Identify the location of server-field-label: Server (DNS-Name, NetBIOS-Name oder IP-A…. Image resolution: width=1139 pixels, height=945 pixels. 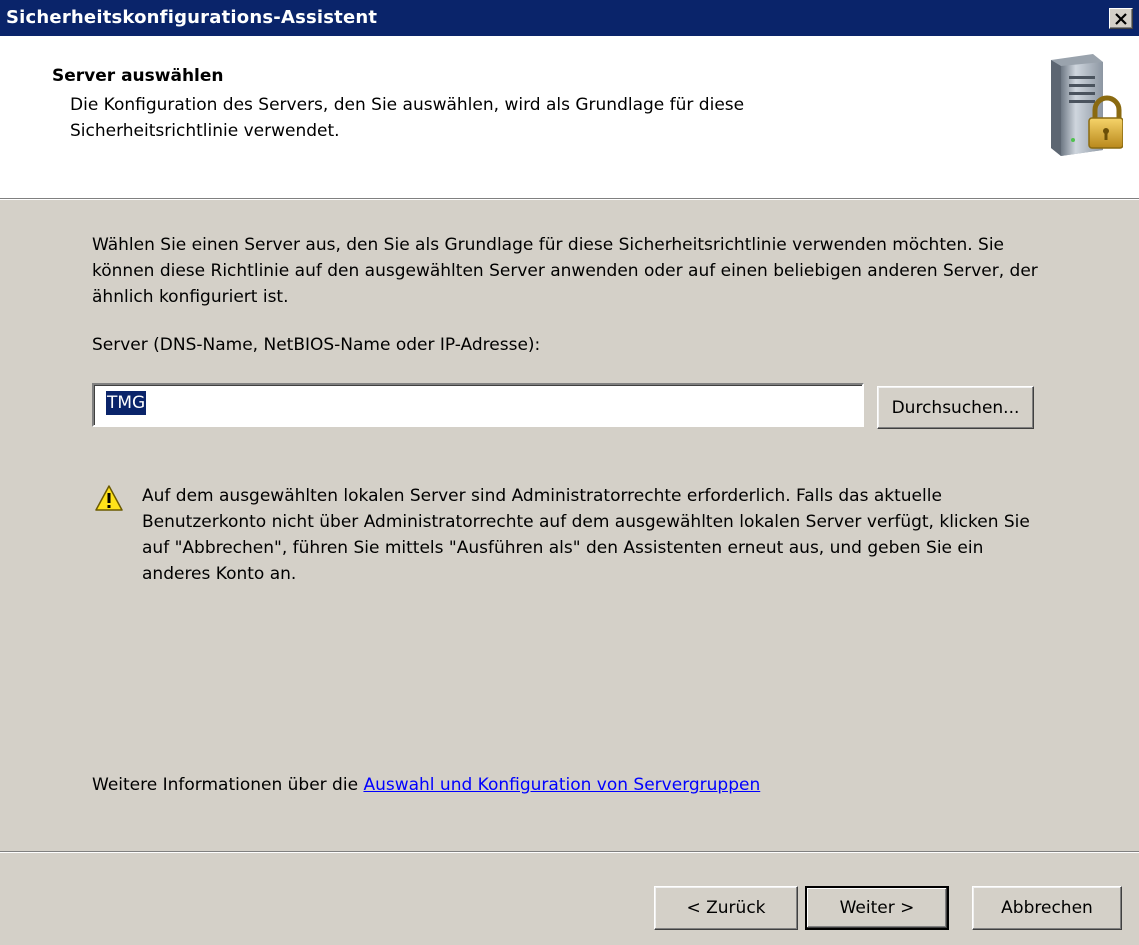
(316, 345).